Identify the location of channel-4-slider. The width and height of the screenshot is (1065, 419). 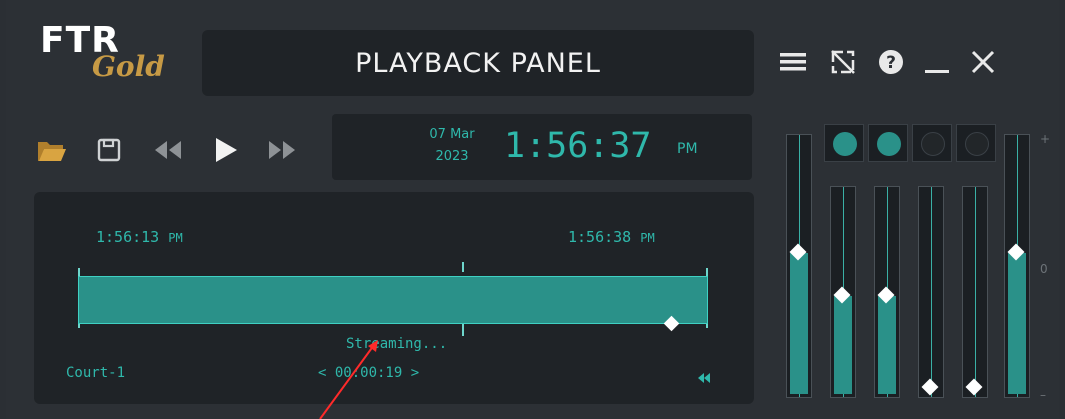
(975, 292).